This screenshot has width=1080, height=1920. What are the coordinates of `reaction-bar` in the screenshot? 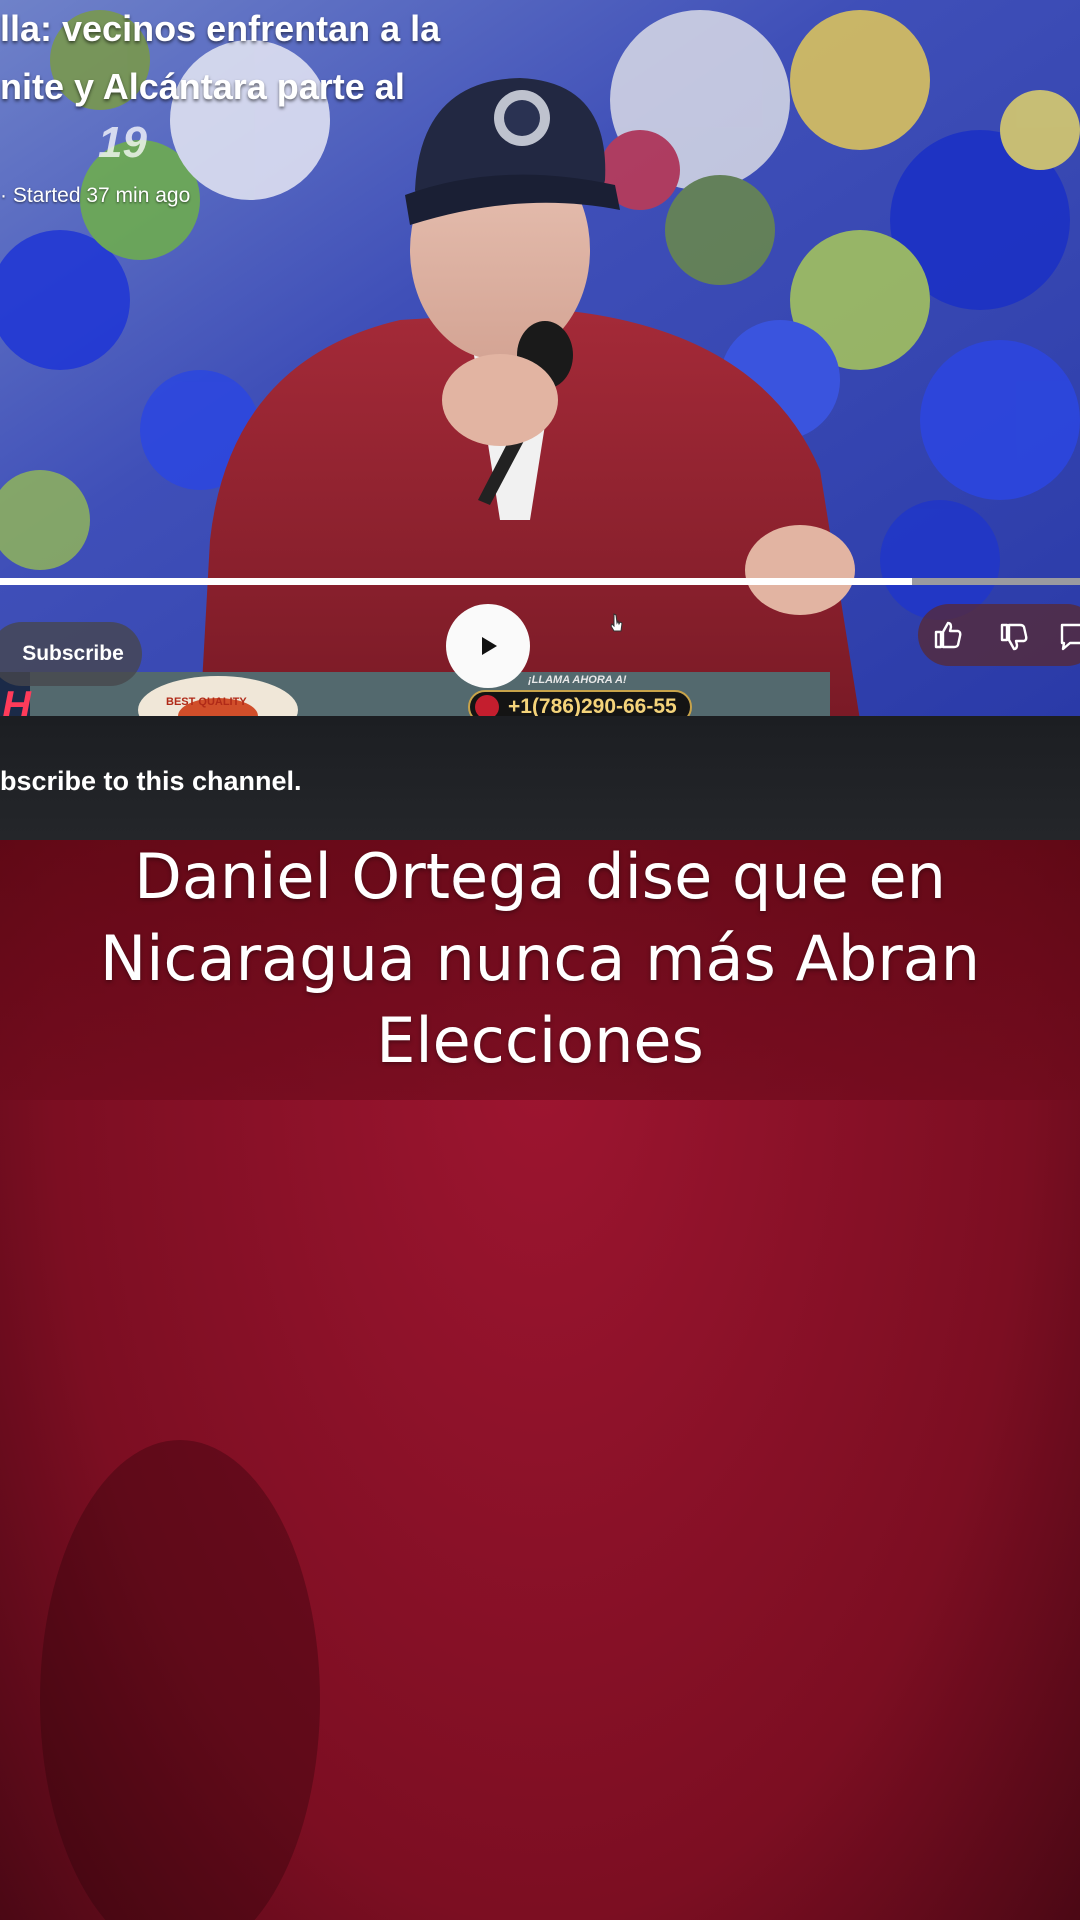 It's located at (999, 635).